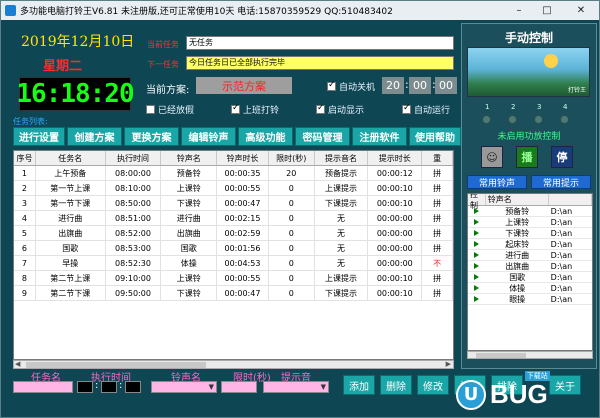 This screenshot has height=418, width=600. What do you see at coordinates (529, 137) in the screenshot?
I see `amp-status: 未启用功放控制` at bounding box center [529, 137].